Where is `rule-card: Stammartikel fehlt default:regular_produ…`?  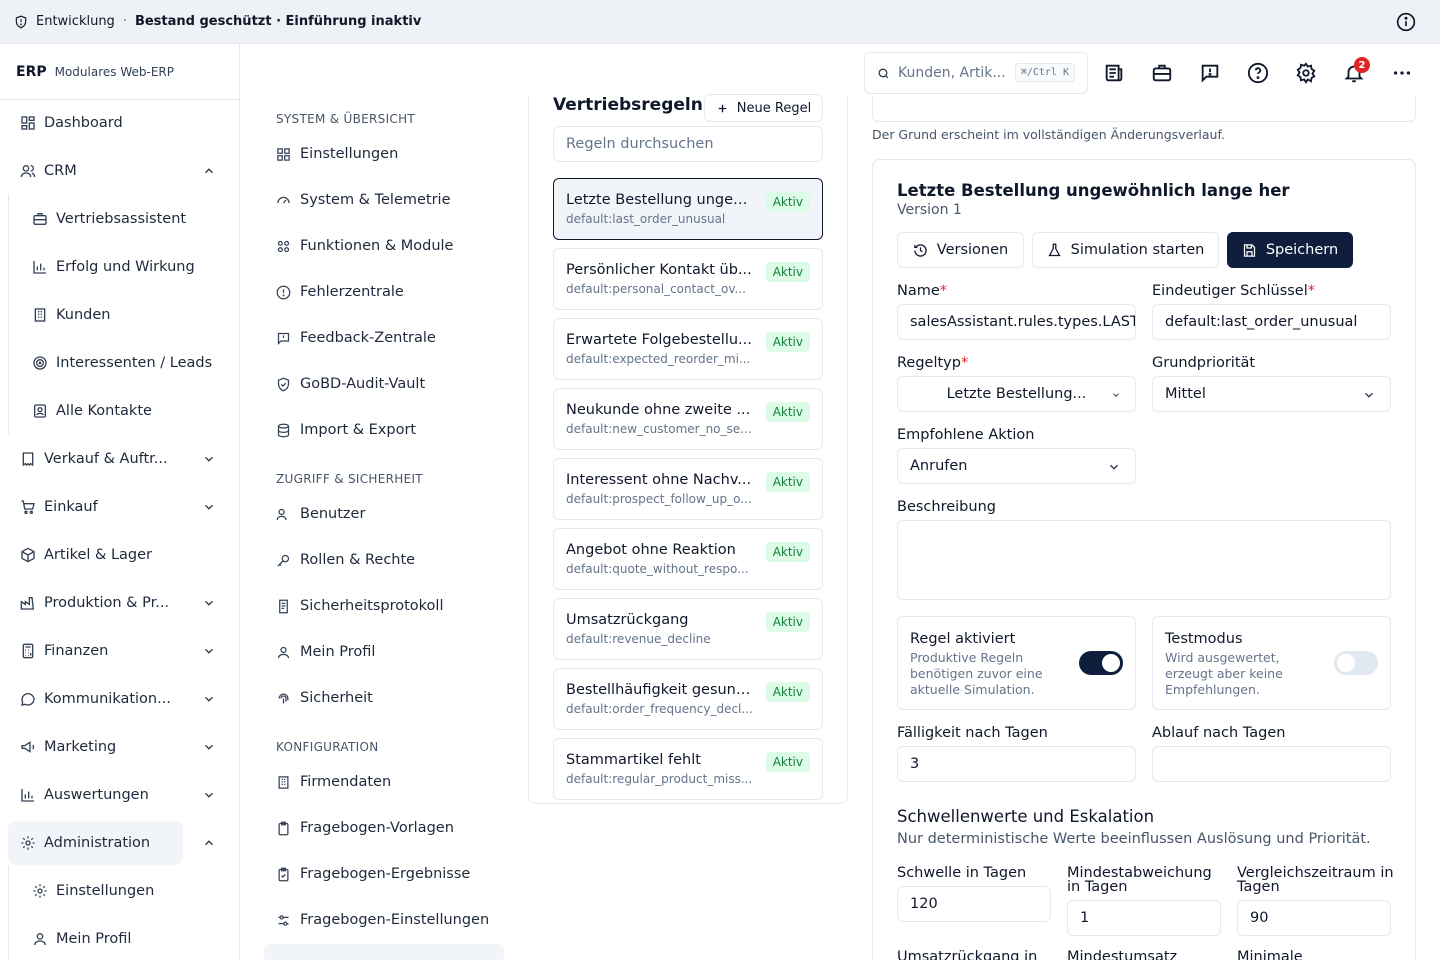 rule-card: Stammartikel fehlt default:regular_produ… is located at coordinates (688, 769).